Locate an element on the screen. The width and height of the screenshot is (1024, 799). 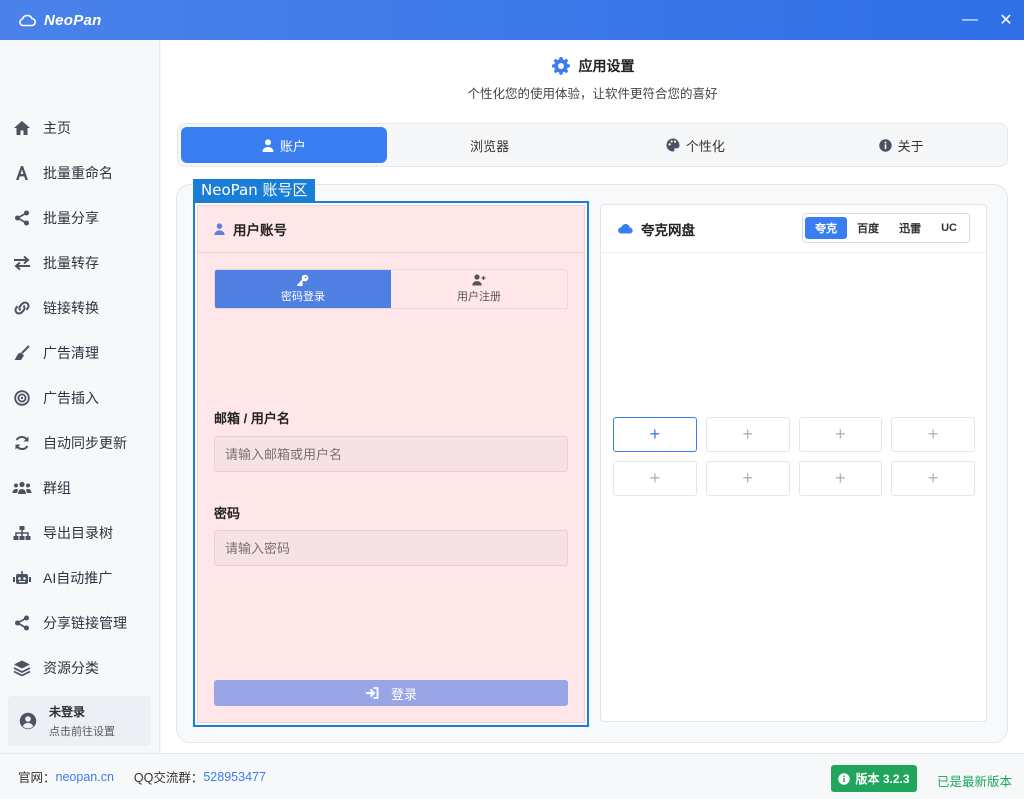
app-name: NeoPan is located at coordinates (73, 20).